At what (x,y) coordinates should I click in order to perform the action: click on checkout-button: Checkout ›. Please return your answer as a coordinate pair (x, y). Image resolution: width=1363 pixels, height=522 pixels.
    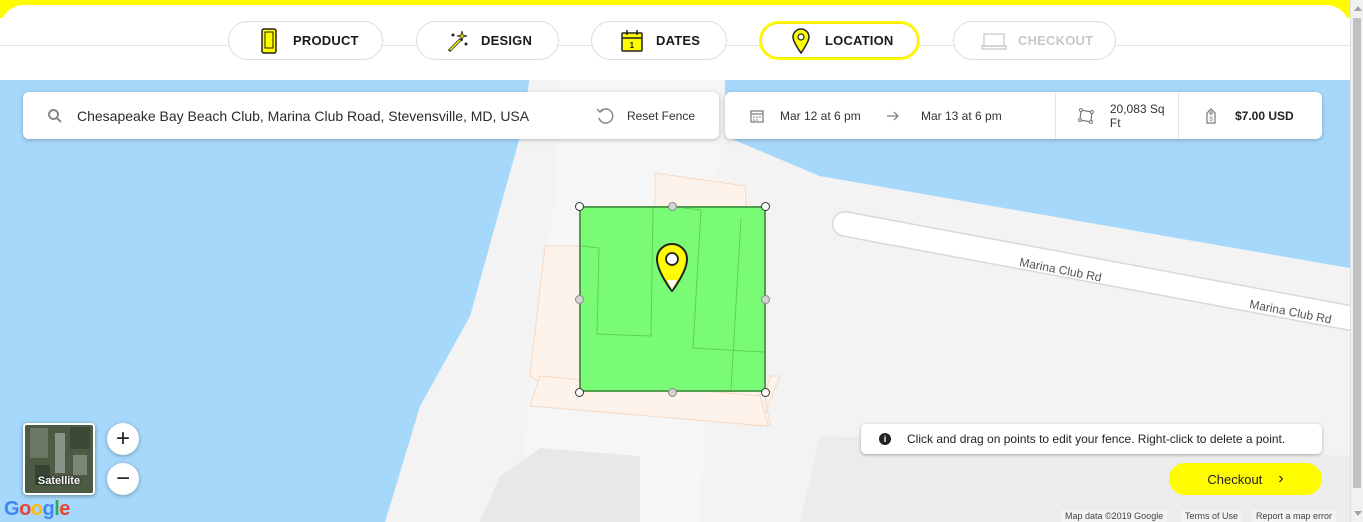
    Looking at the image, I should click on (1245, 479).